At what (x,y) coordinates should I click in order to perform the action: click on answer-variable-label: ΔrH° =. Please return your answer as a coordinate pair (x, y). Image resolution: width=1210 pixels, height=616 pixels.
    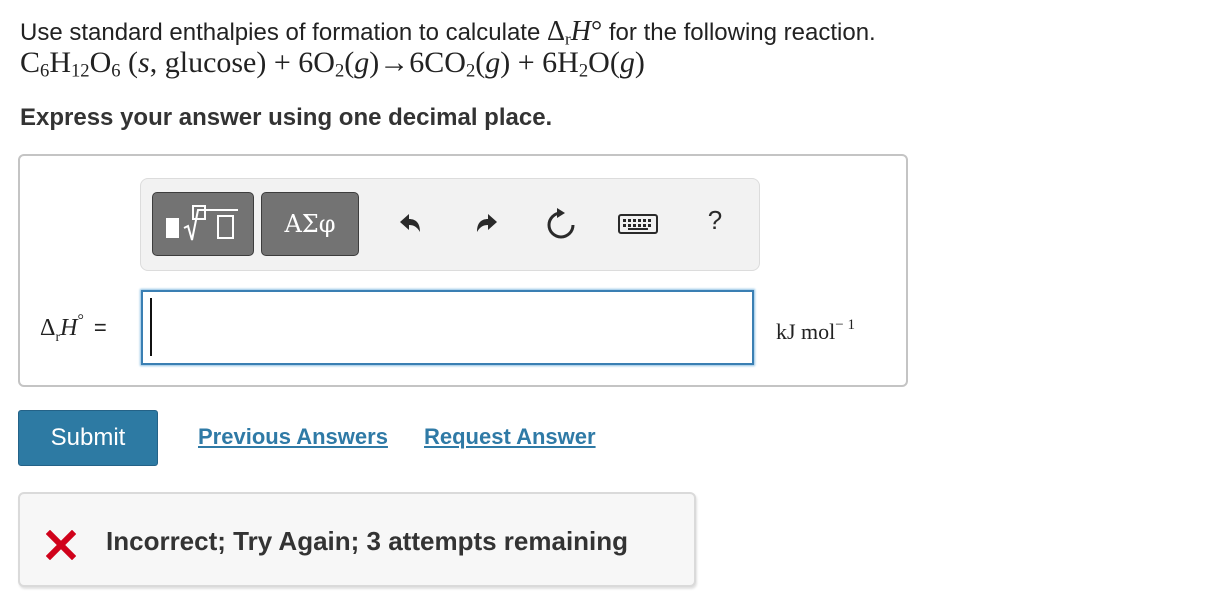
    Looking at the image, I should click on (73, 328).